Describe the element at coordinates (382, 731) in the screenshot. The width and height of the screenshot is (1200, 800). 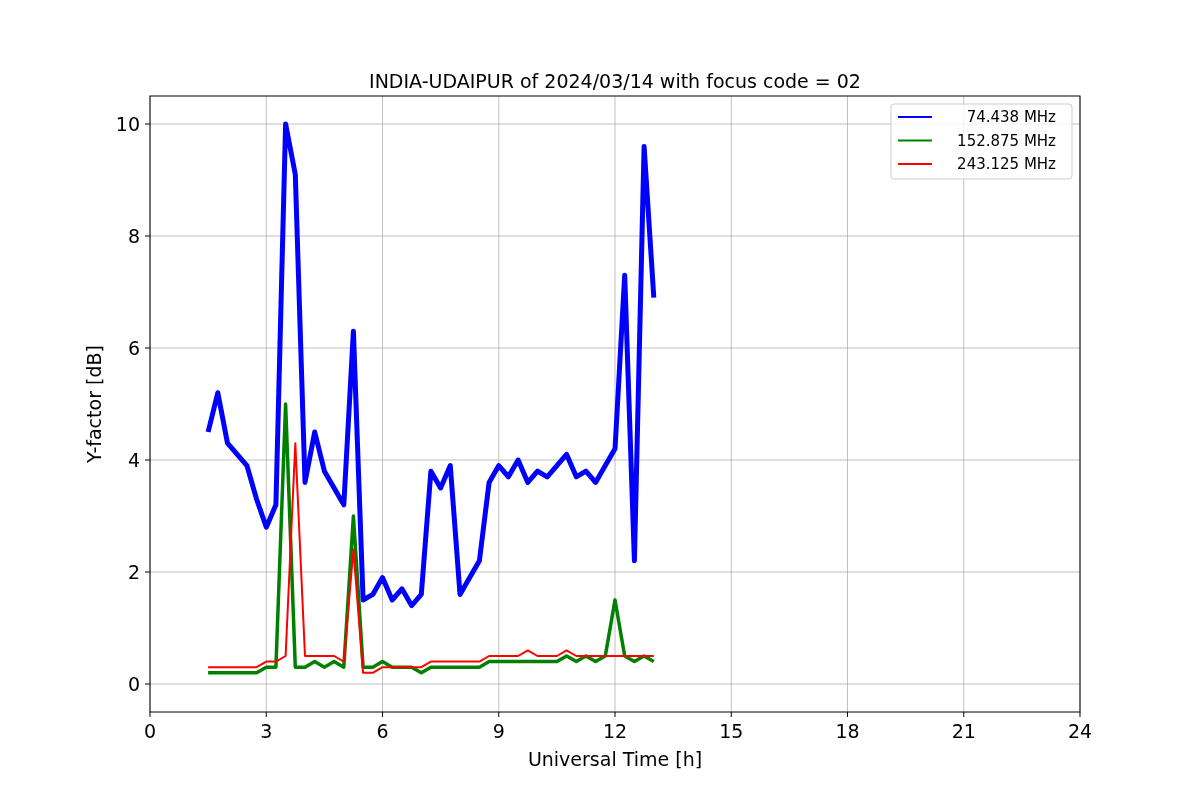
I see `x-tick-label: 6` at that location.